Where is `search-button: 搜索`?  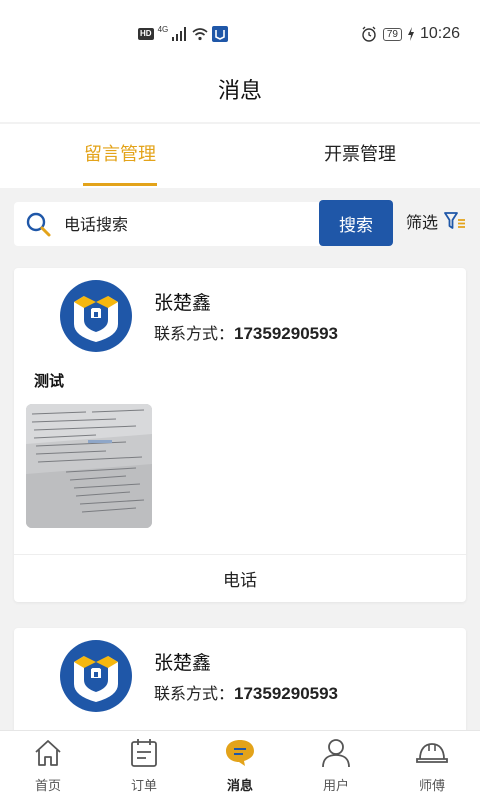
search-button: 搜索 is located at coordinates (356, 223).